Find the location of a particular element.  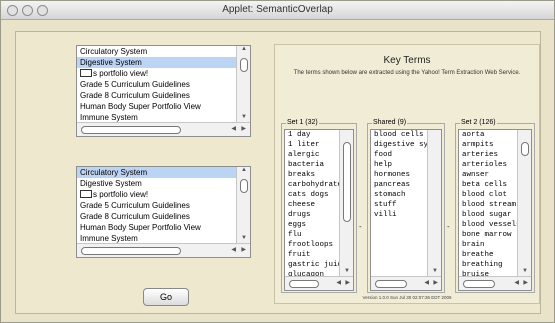

list-item: fruit is located at coordinates (312, 255).